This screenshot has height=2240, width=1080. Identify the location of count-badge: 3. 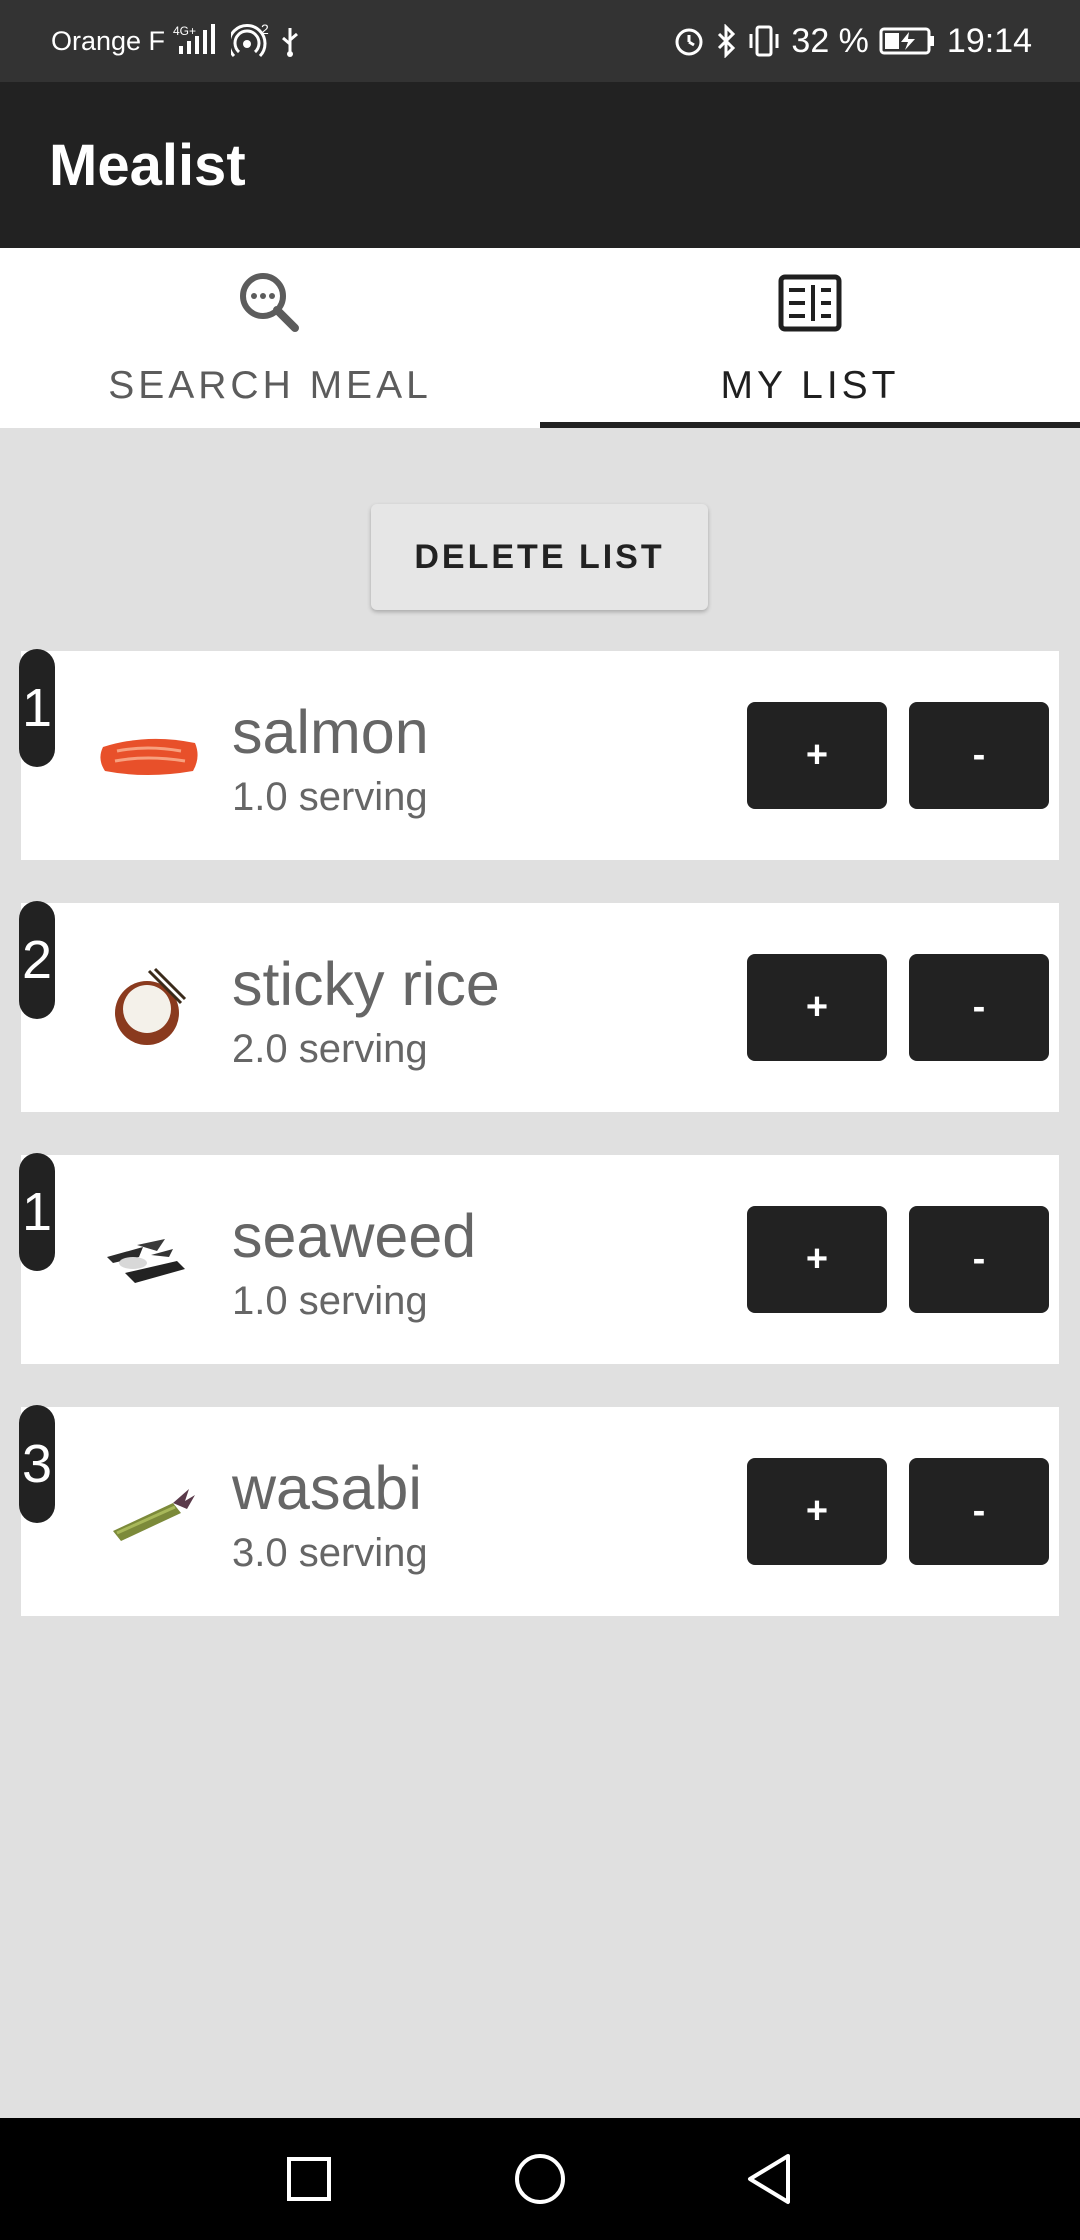
(37, 1464).